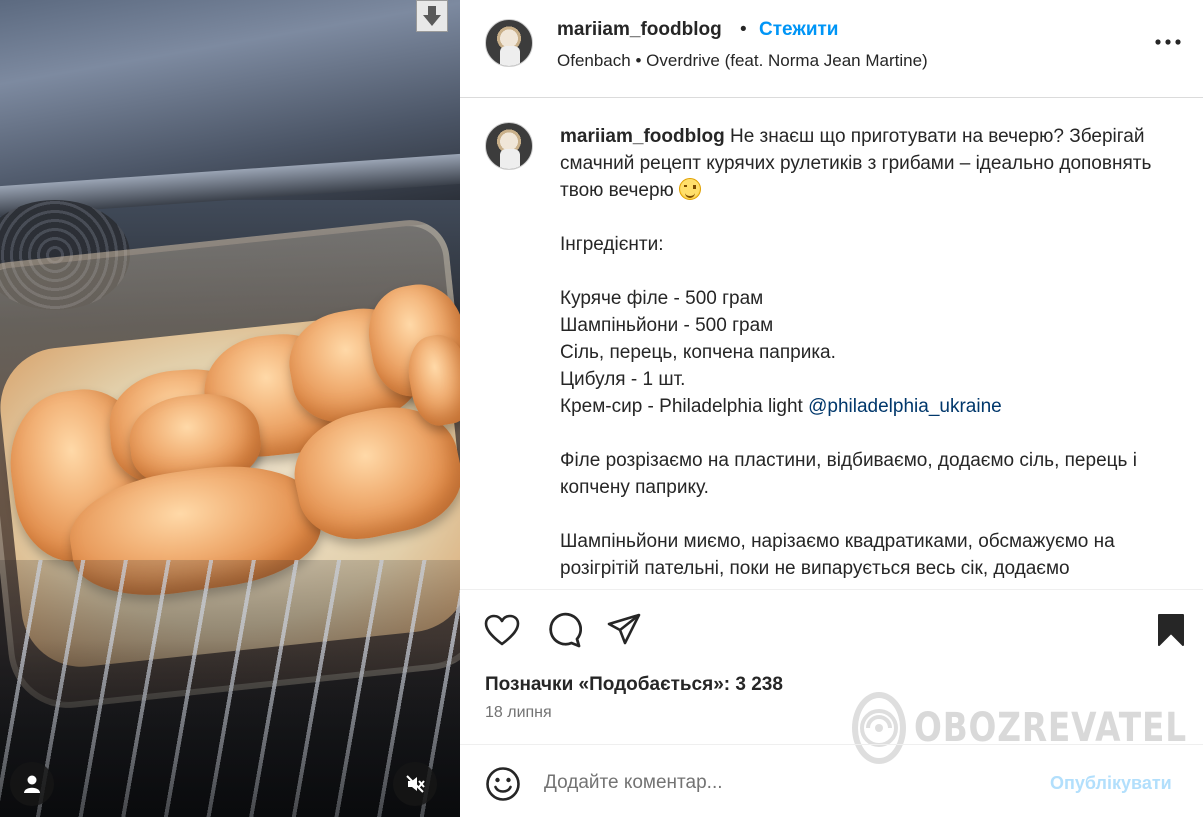  What do you see at coordinates (642, 136) in the screenshot?
I see `caption-username: mariiam_foodblog` at bounding box center [642, 136].